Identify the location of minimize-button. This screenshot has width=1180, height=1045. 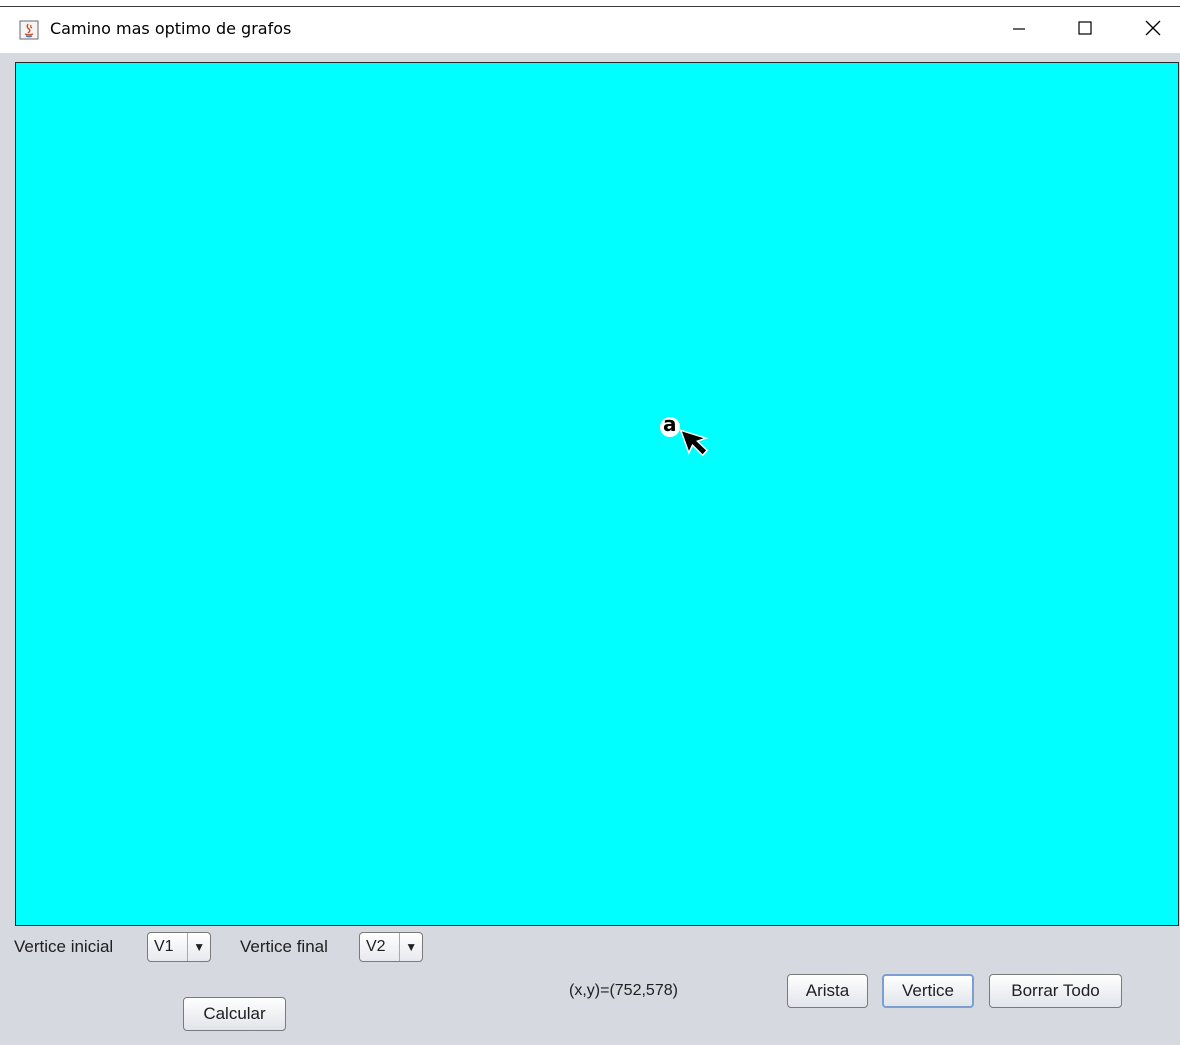
(1019, 30).